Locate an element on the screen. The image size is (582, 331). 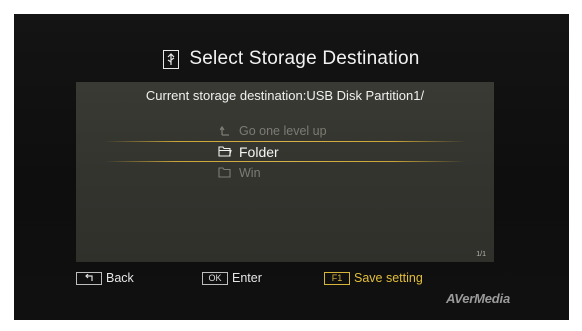
level-up-icon is located at coordinates (225, 131).